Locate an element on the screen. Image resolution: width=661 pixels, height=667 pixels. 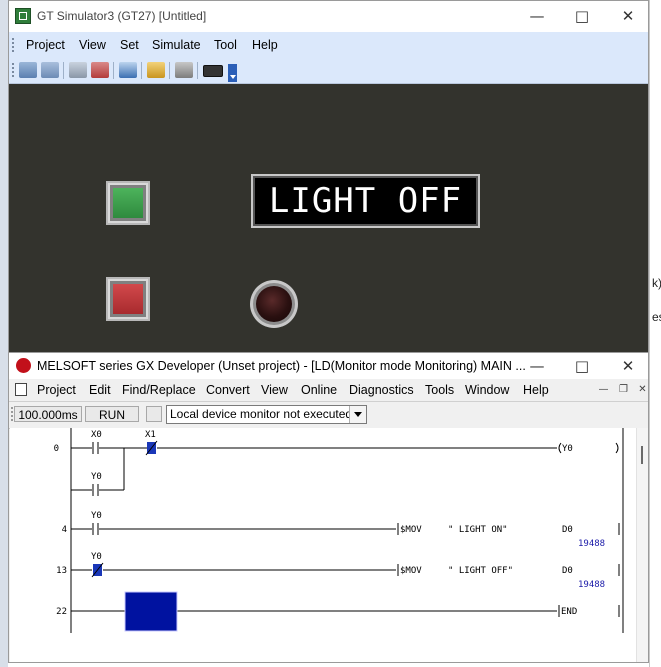
gt-menu-help: Help is located at coordinates (265, 45).